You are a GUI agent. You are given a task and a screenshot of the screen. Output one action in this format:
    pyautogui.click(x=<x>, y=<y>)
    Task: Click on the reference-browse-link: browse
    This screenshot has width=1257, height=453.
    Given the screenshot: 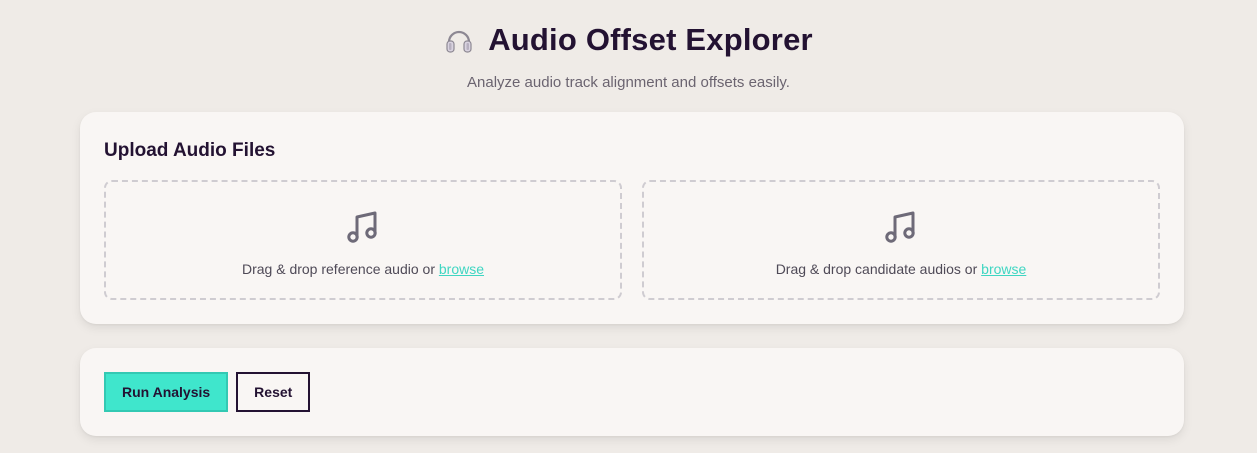 What is the action you would take?
    pyautogui.click(x=461, y=269)
    